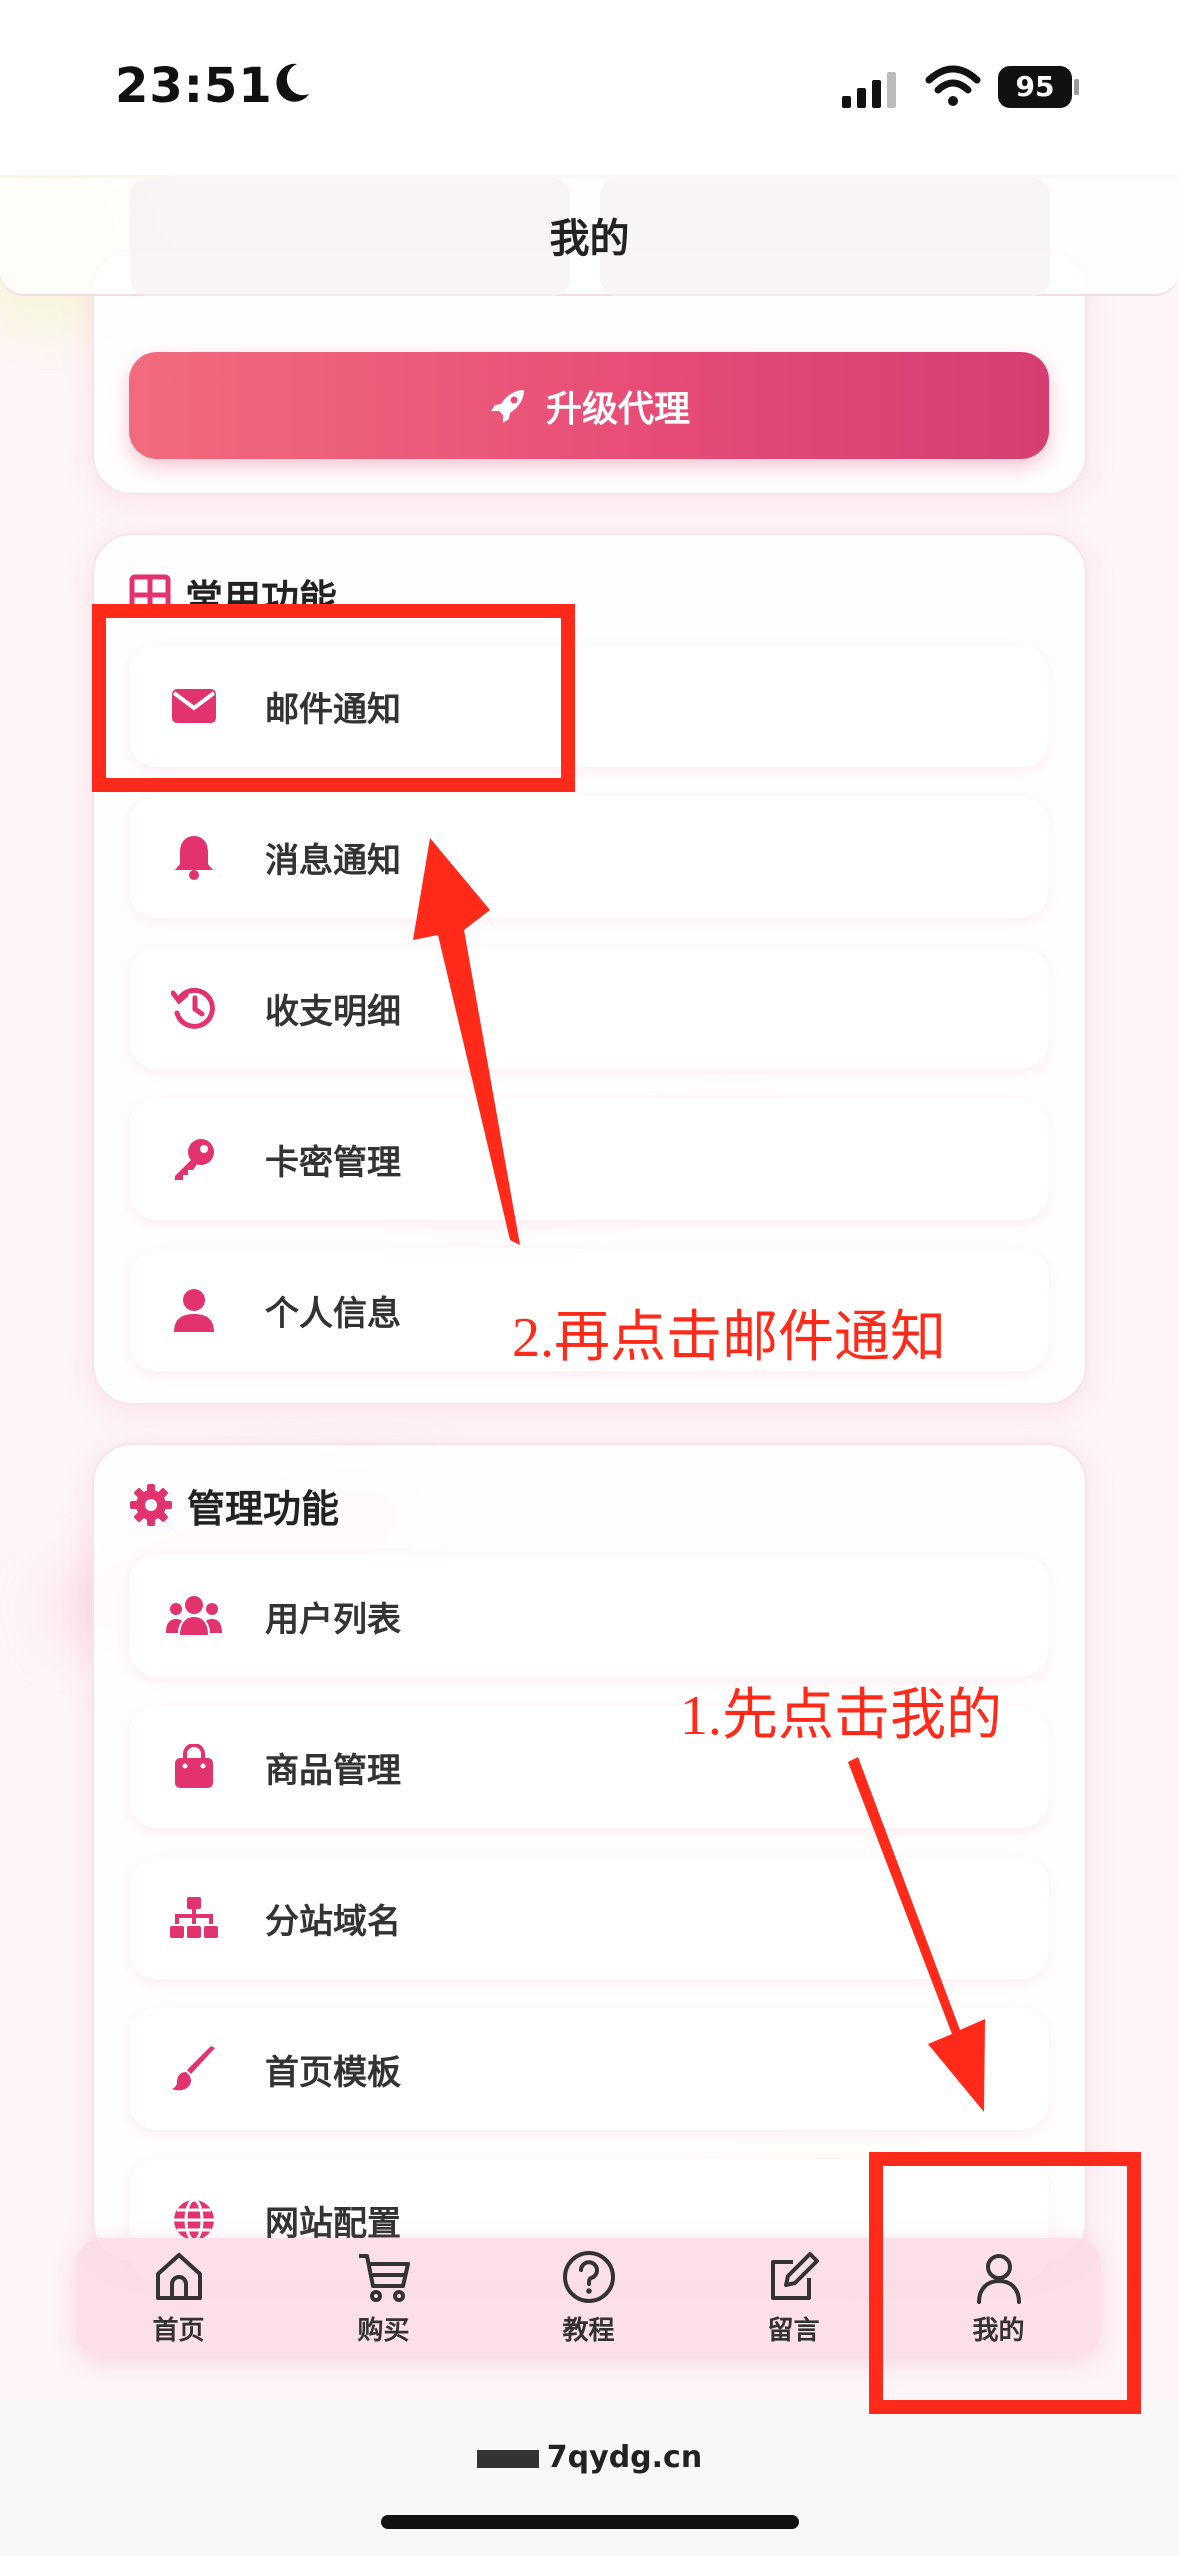  Describe the element at coordinates (589, 1159) in the screenshot. I see `menu-item-card-management: 卡密管理` at that location.